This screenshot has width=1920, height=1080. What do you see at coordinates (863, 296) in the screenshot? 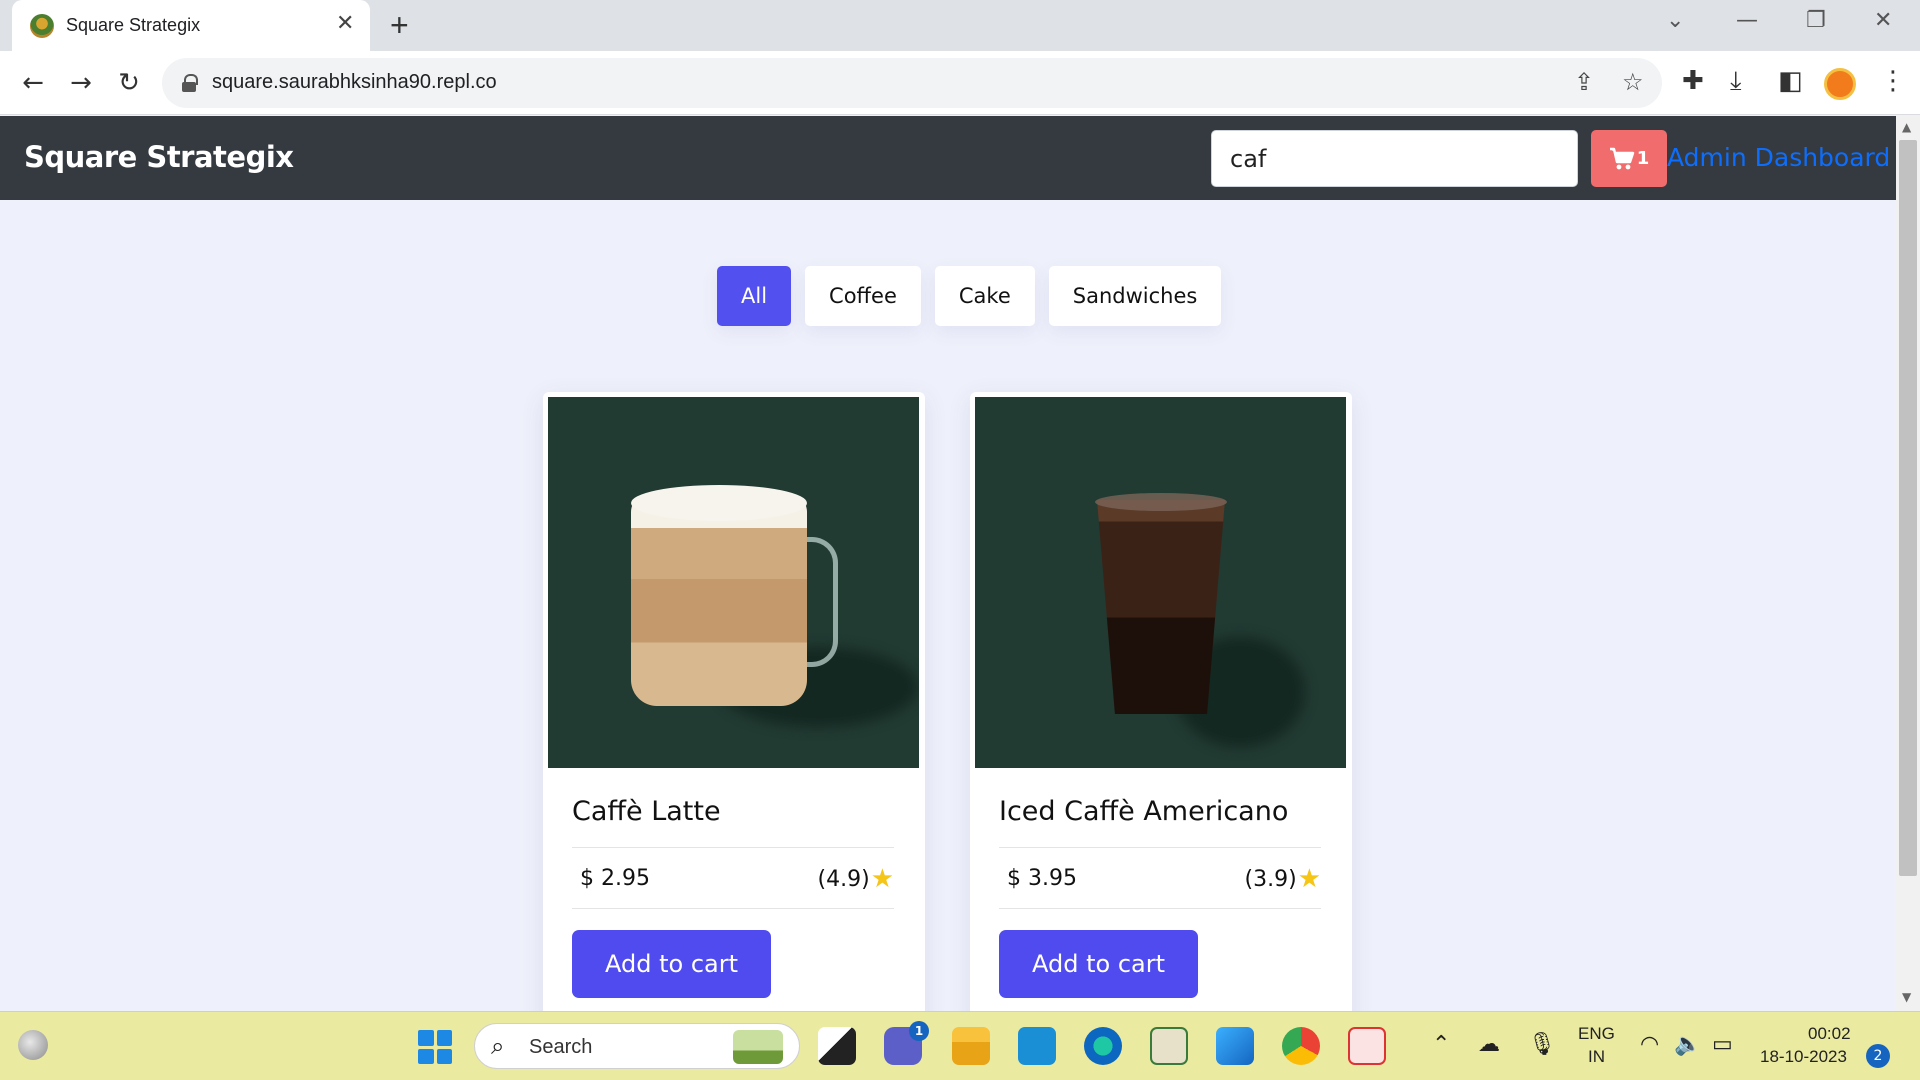
I see `filter-coffee-button: Coffee` at bounding box center [863, 296].